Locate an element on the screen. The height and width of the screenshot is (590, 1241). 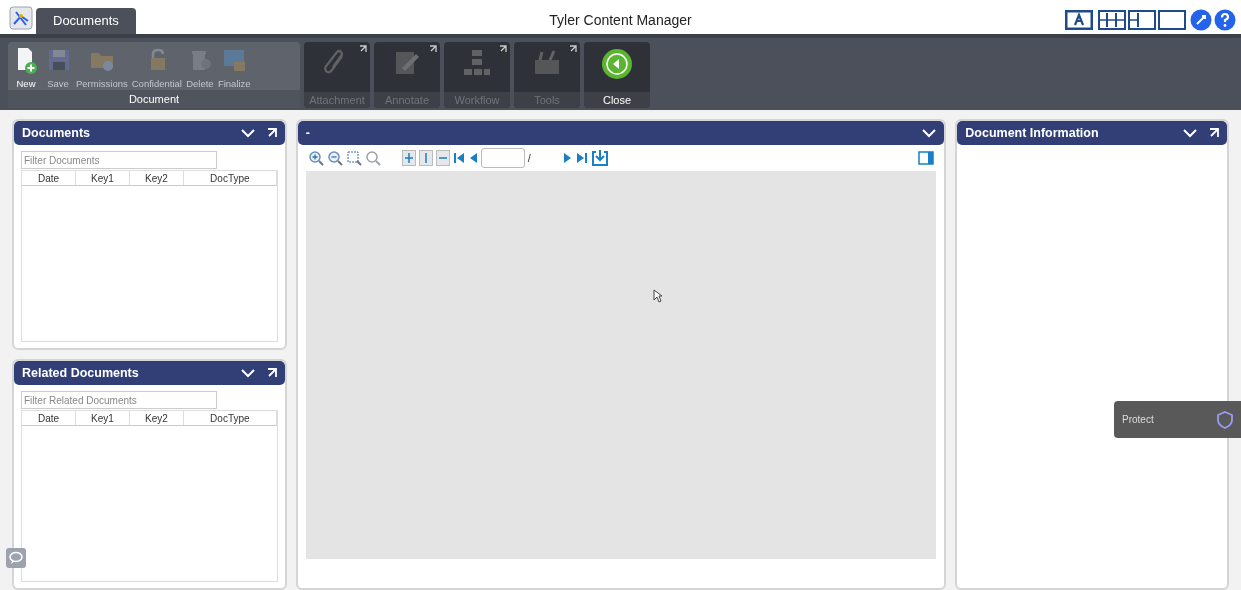
filter-field: Filter Related Documents is located at coordinates (119, 400).